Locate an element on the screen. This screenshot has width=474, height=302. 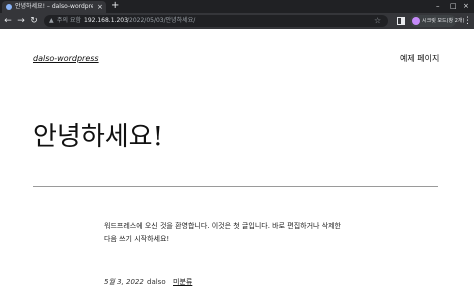
security-label: 주의 요함 is located at coordinates (69, 21).